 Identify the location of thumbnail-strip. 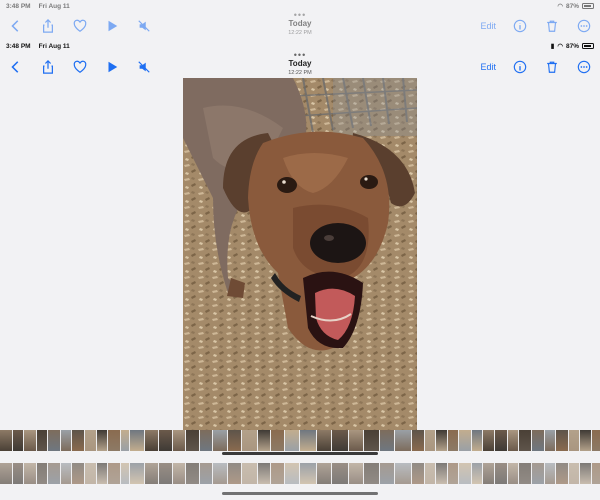
(300, 440).